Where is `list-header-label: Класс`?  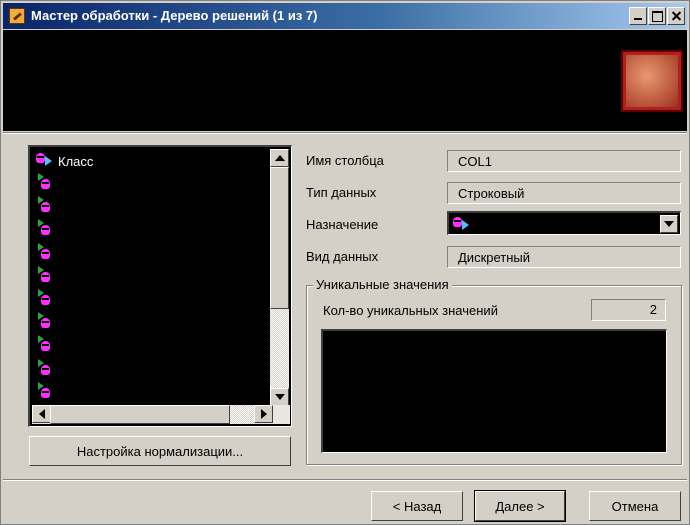
list-header-label: Класс is located at coordinates (76, 161).